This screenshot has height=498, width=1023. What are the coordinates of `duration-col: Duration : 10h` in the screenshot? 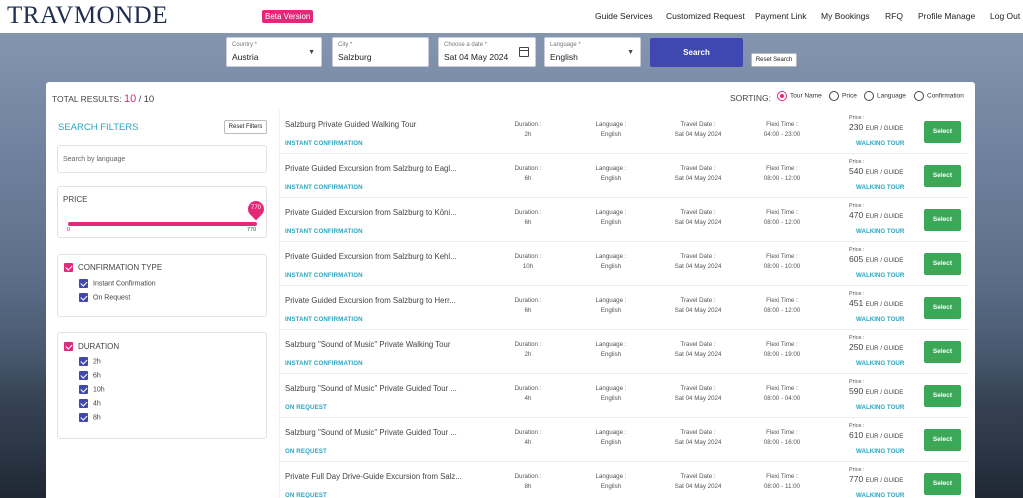 It's located at (528, 262).